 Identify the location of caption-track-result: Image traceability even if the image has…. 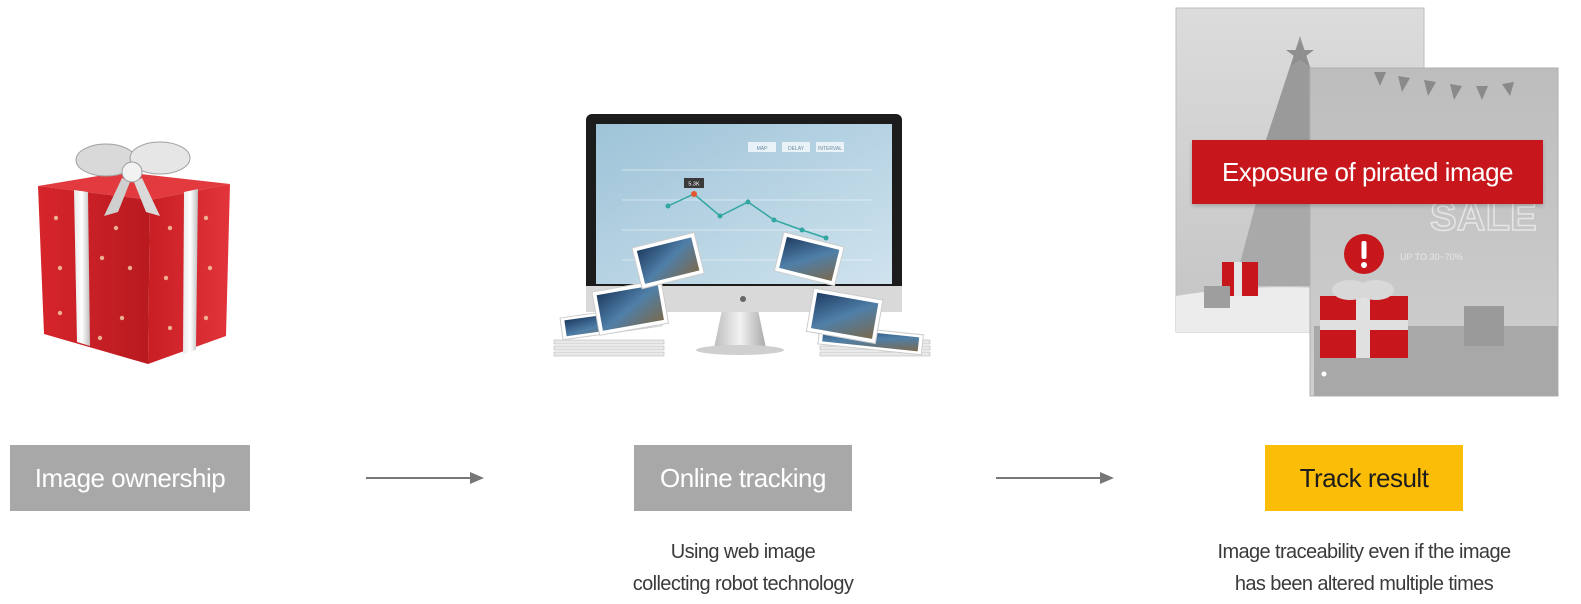
(1364, 568).